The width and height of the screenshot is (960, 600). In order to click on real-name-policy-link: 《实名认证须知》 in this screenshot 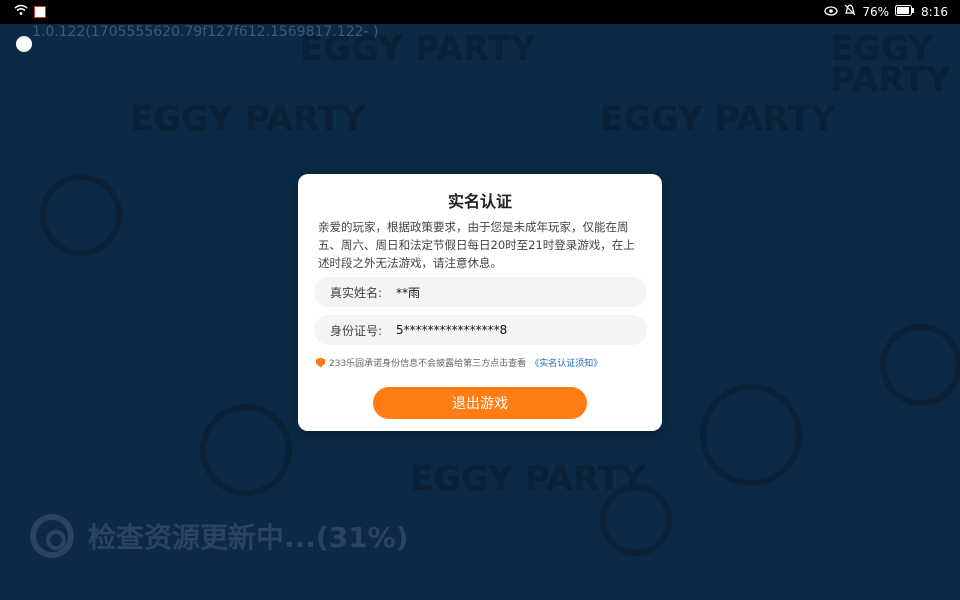, I will do `click(566, 362)`.